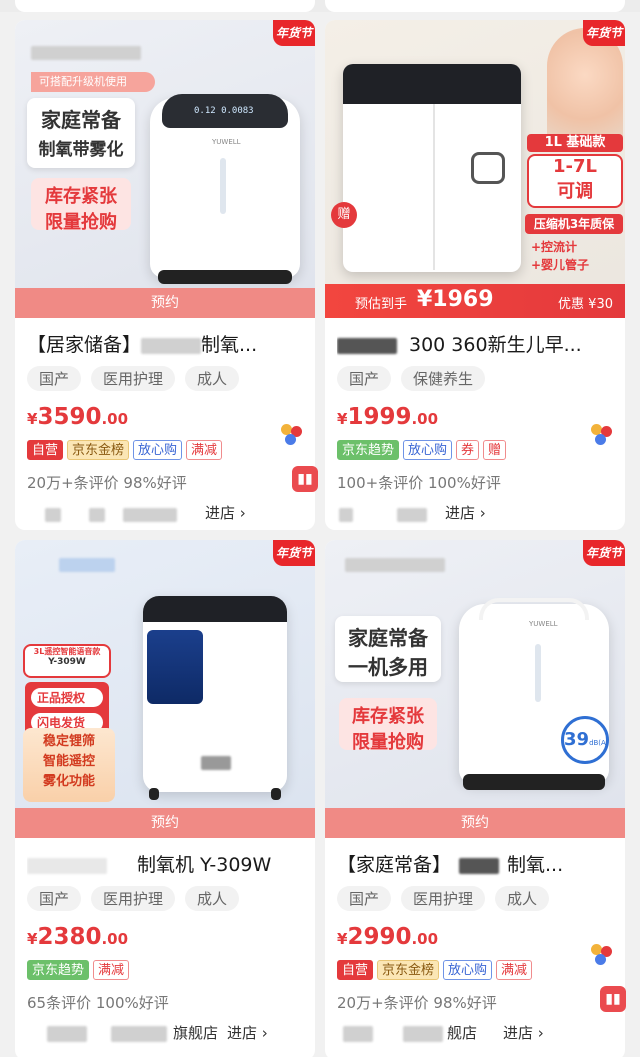  What do you see at coordinates (388, 667) in the screenshot?
I see `image-headline-2: 一机多用` at bounding box center [388, 667].